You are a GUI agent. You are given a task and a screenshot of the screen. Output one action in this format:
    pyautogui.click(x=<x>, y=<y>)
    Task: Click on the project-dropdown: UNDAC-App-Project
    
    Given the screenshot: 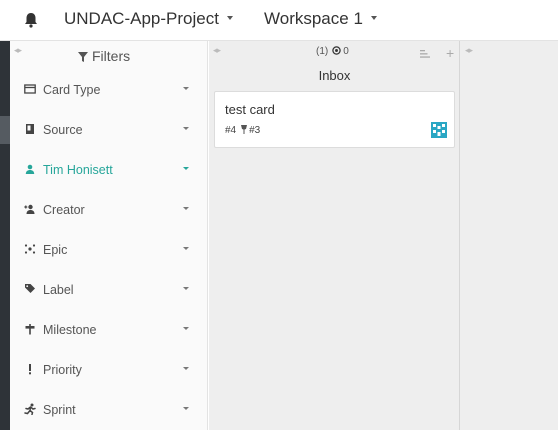 What is the action you would take?
    pyautogui.click(x=148, y=19)
    